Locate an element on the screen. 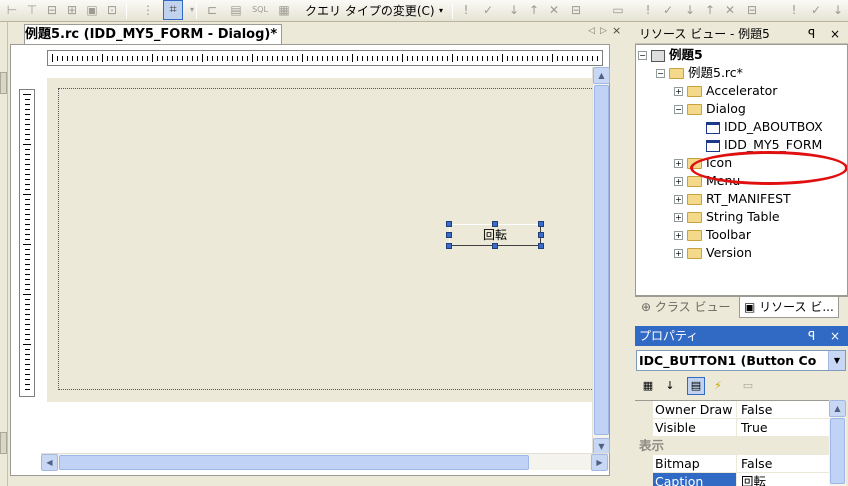 The image size is (848, 486). editor-vertical-scrollbar: ▲ ▼ is located at coordinates (601, 261).